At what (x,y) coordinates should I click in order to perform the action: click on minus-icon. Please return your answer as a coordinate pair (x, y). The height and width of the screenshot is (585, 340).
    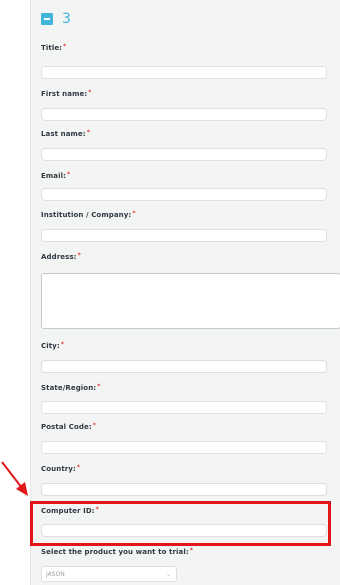
    Looking at the image, I should click on (47, 19).